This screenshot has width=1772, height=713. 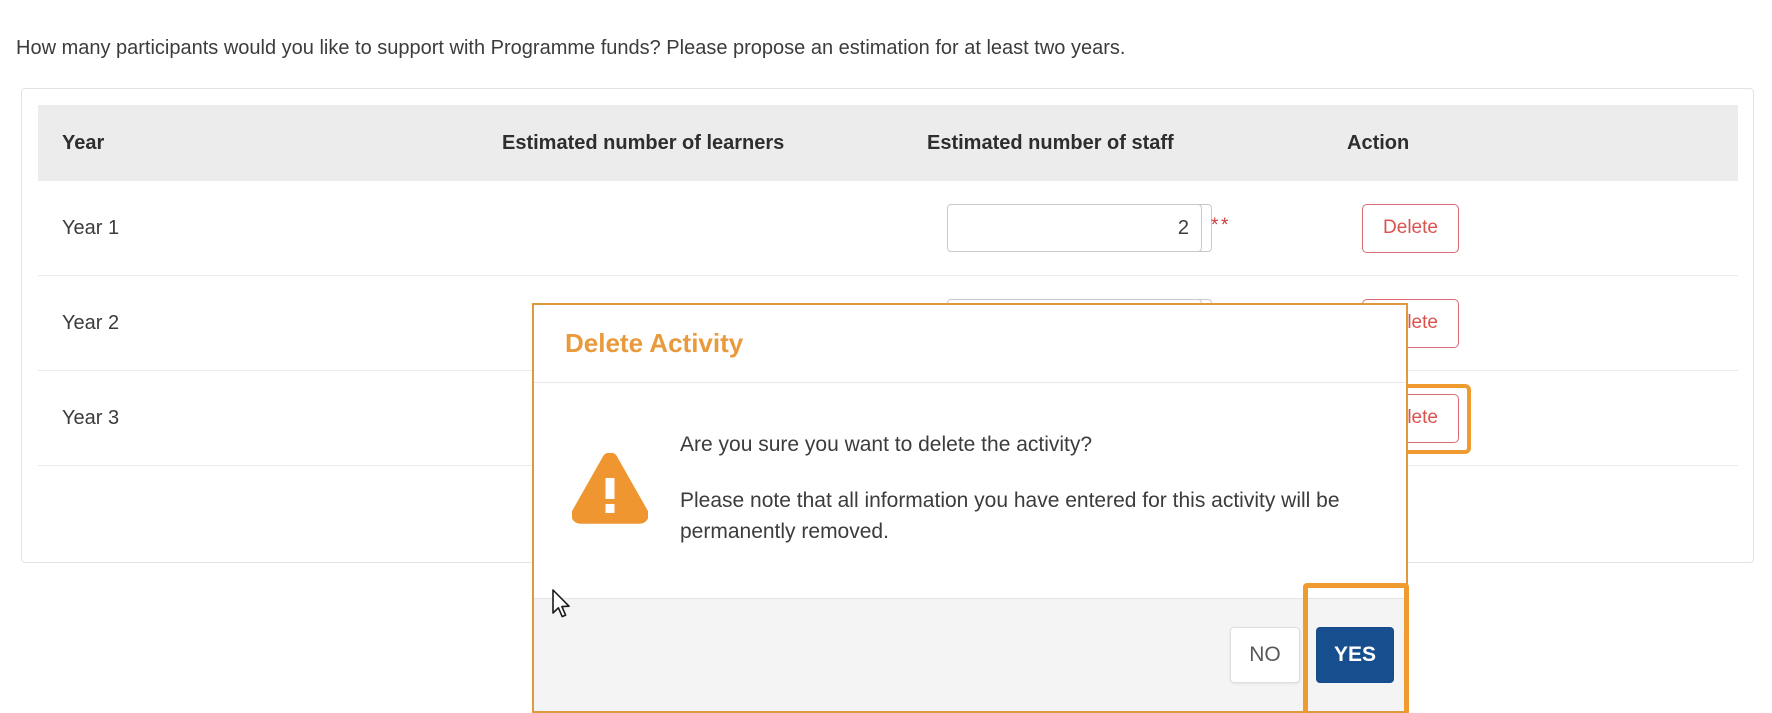 What do you see at coordinates (1530, 143) in the screenshot?
I see `column-header-action: Action` at bounding box center [1530, 143].